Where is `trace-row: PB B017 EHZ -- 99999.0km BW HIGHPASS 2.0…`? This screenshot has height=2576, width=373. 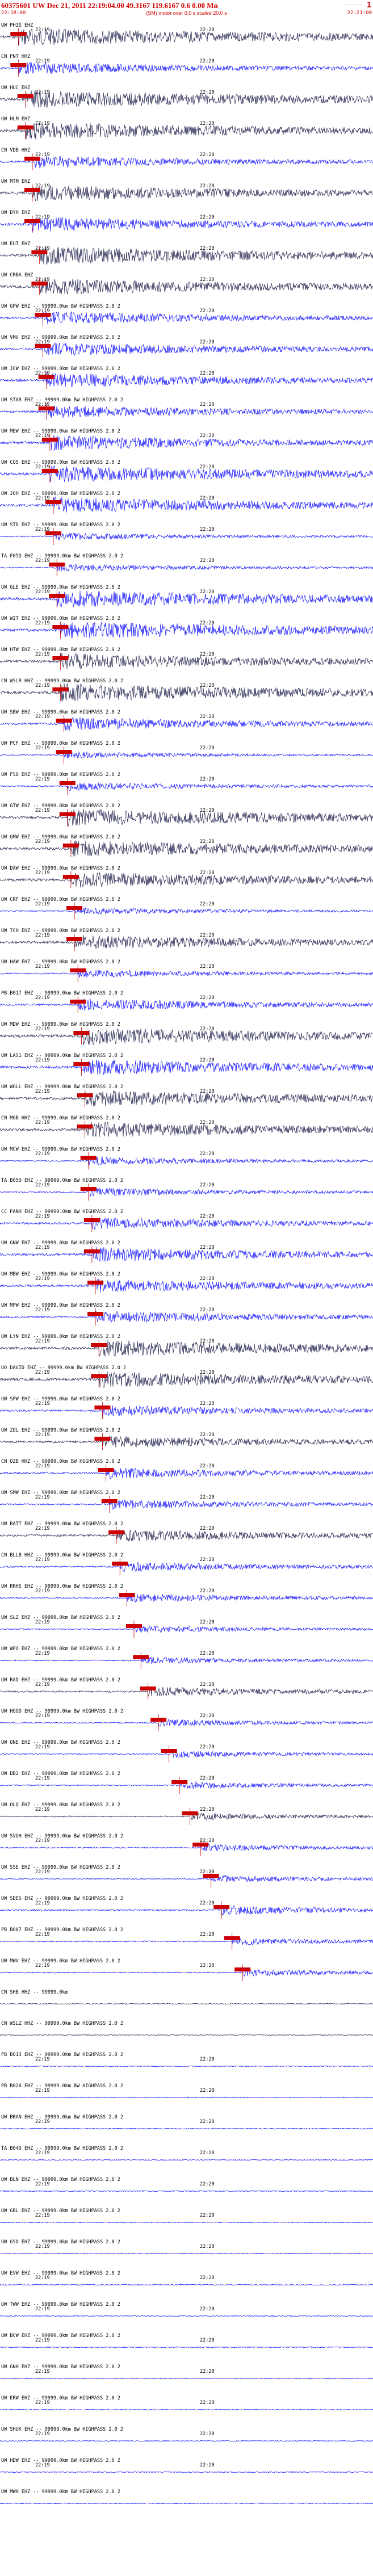
trace-row: PB B017 EHZ -- 99999.0km BW HIGHPASS 2.0… is located at coordinates (186, 1002).